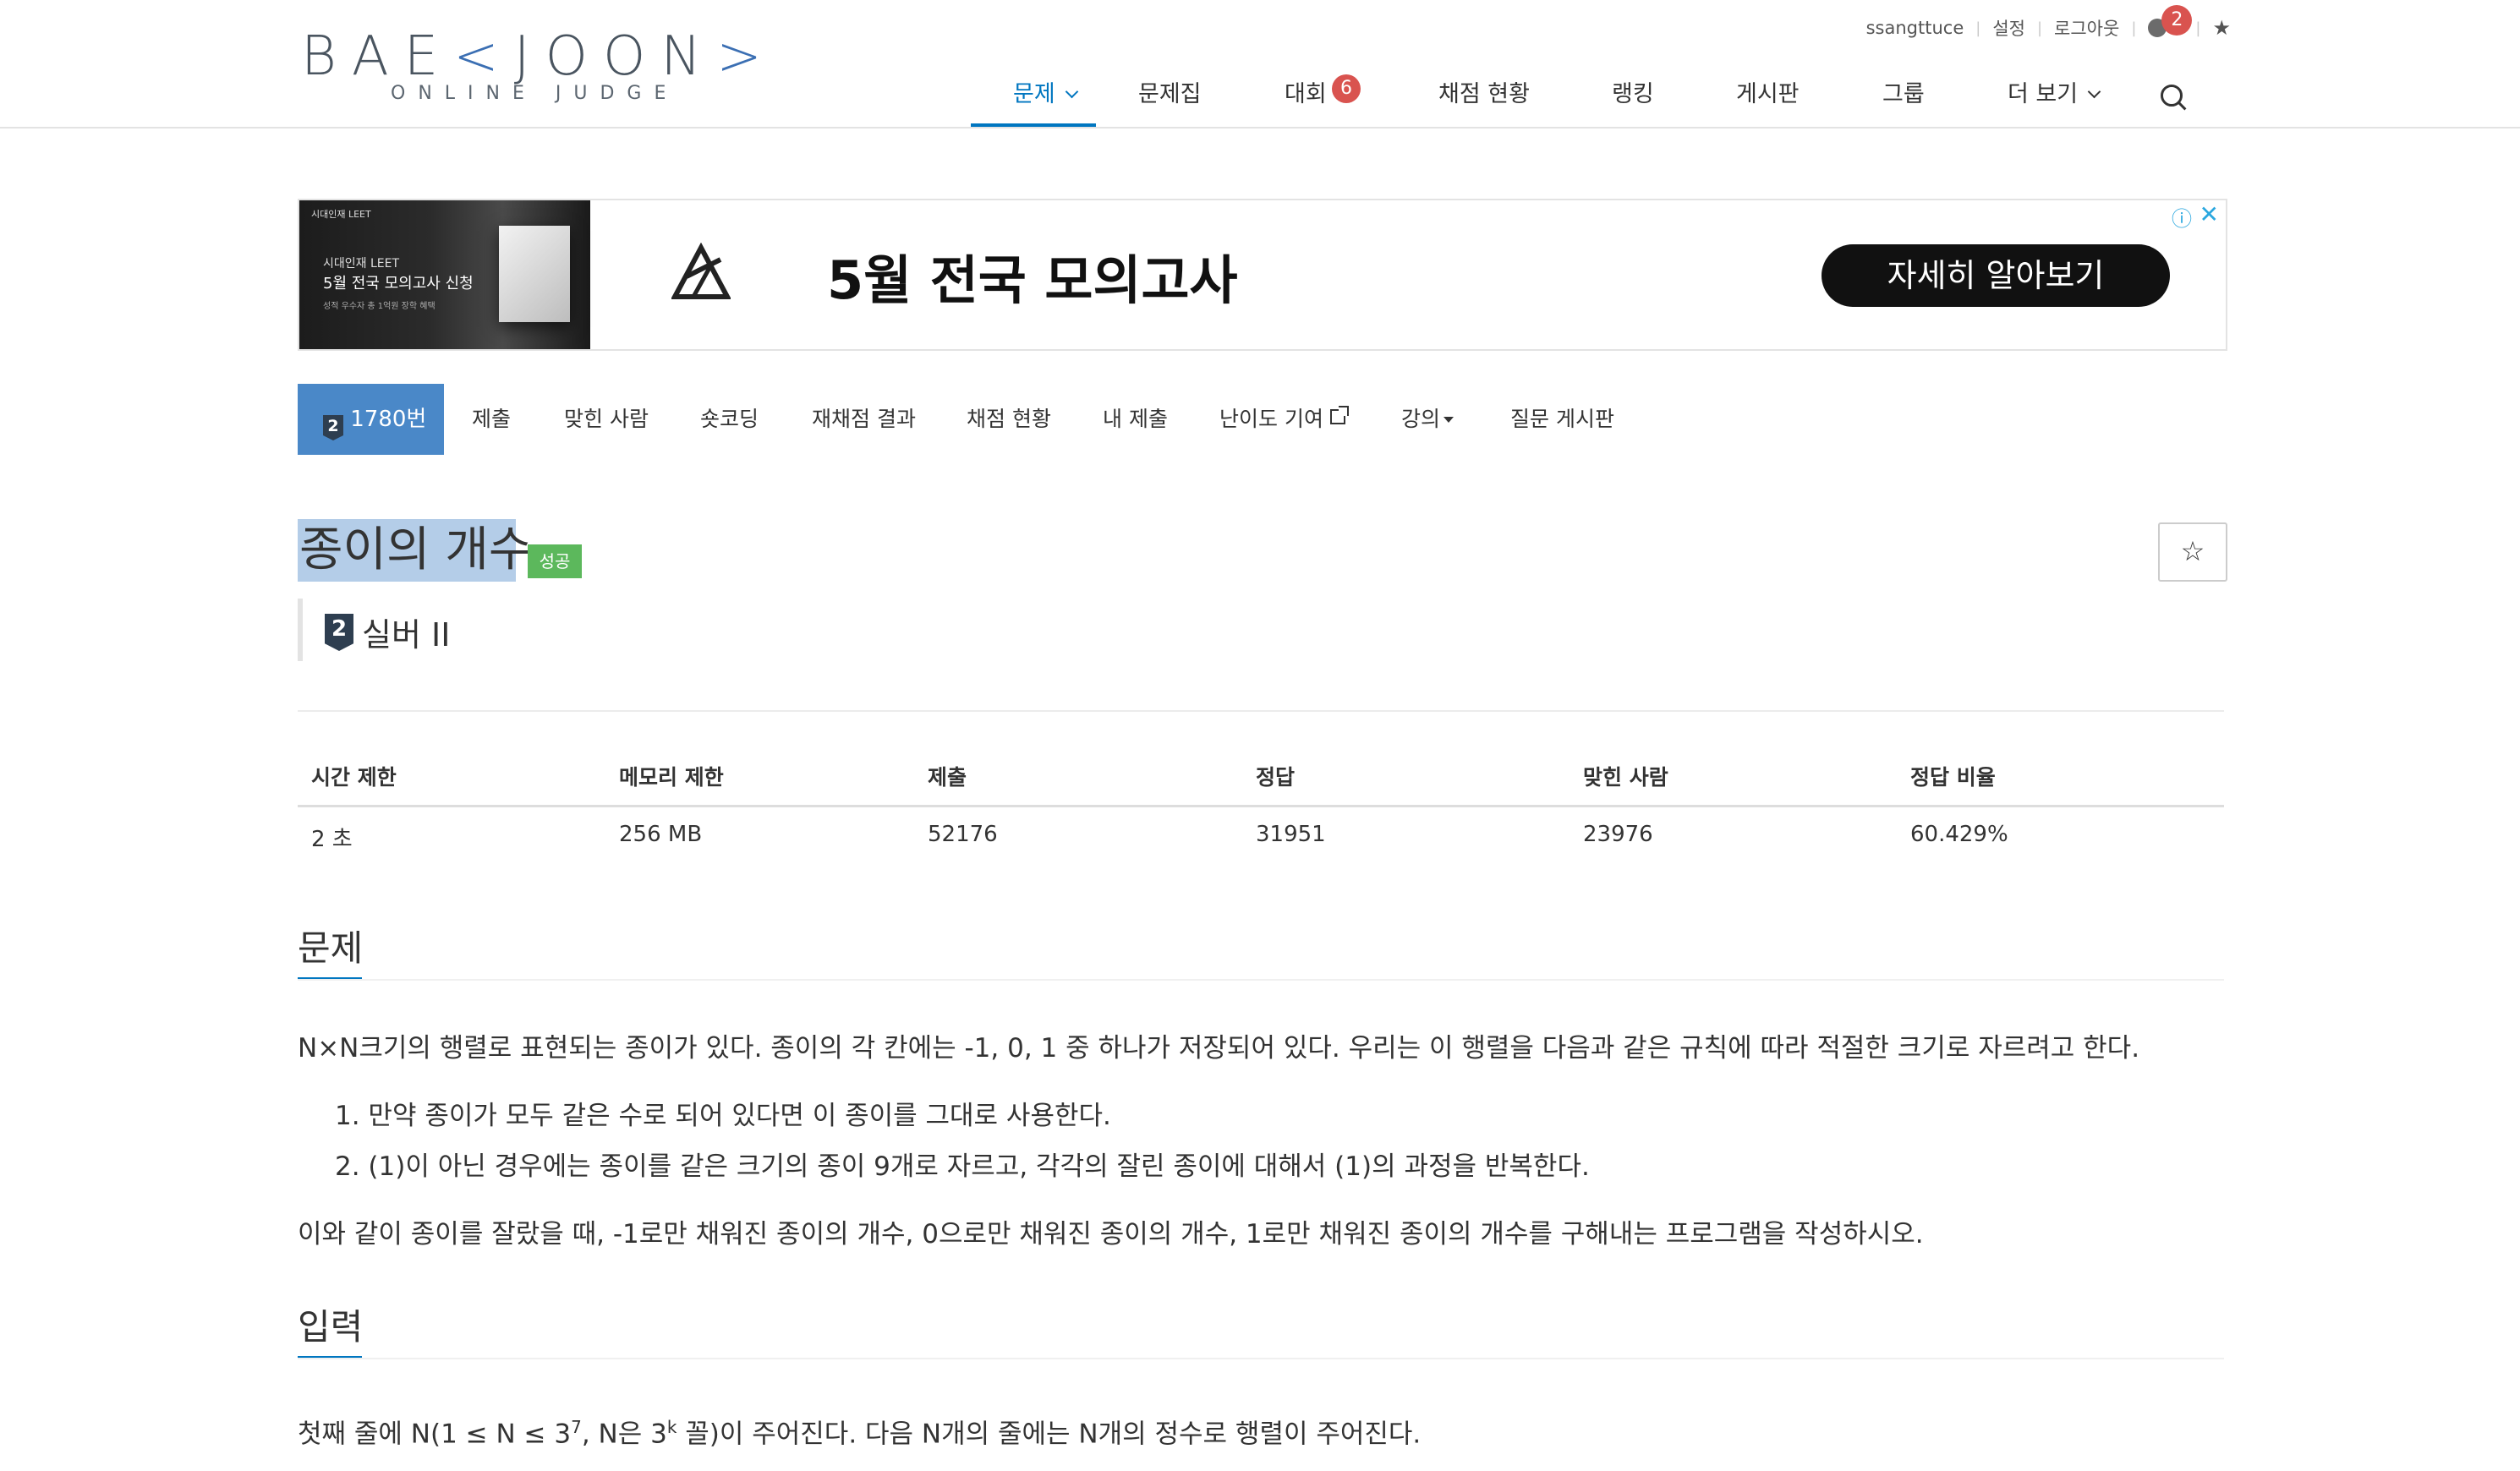 The height and width of the screenshot is (1471, 2520). Describe the element at coordinates (555, 561) in the screenshot. I see `status-badge: 성공` at that location.